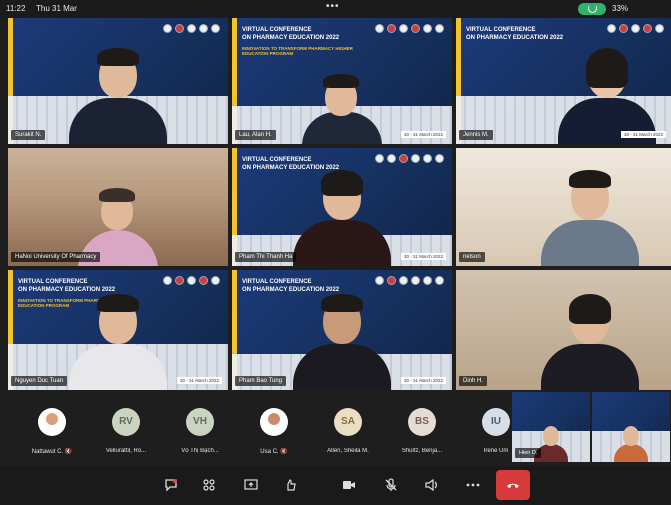  I want to click on participant-name: Irene Um, so click(496, 451).